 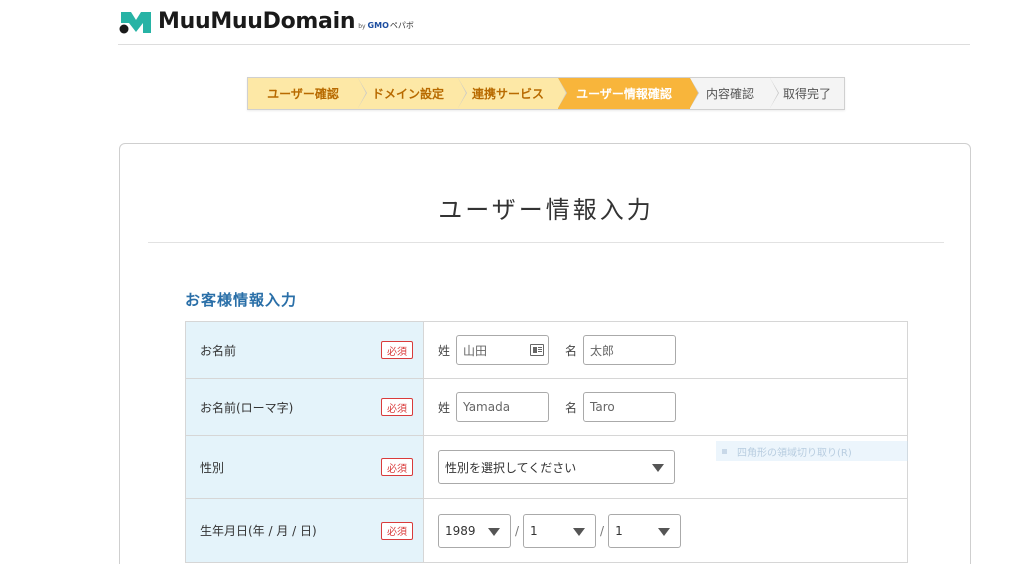 What do you see at coordinates (537, 350) in the screenshot?
I see `contact-card-icon` at bounding box center [537, 350].